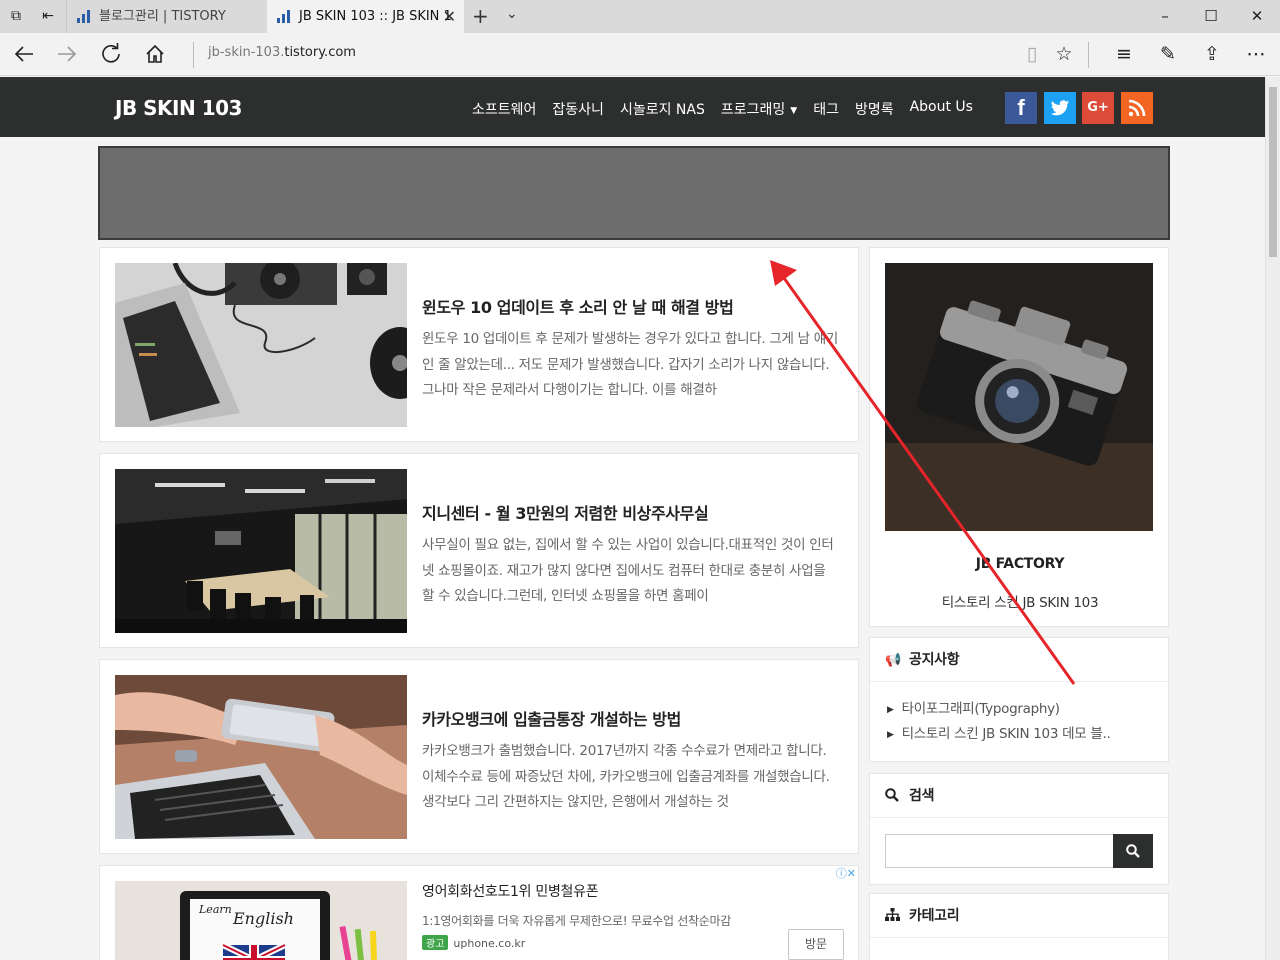  Describe the element at coordinates (1021, 108) in the screenshot. I see `facebook-icon: f` at that location.